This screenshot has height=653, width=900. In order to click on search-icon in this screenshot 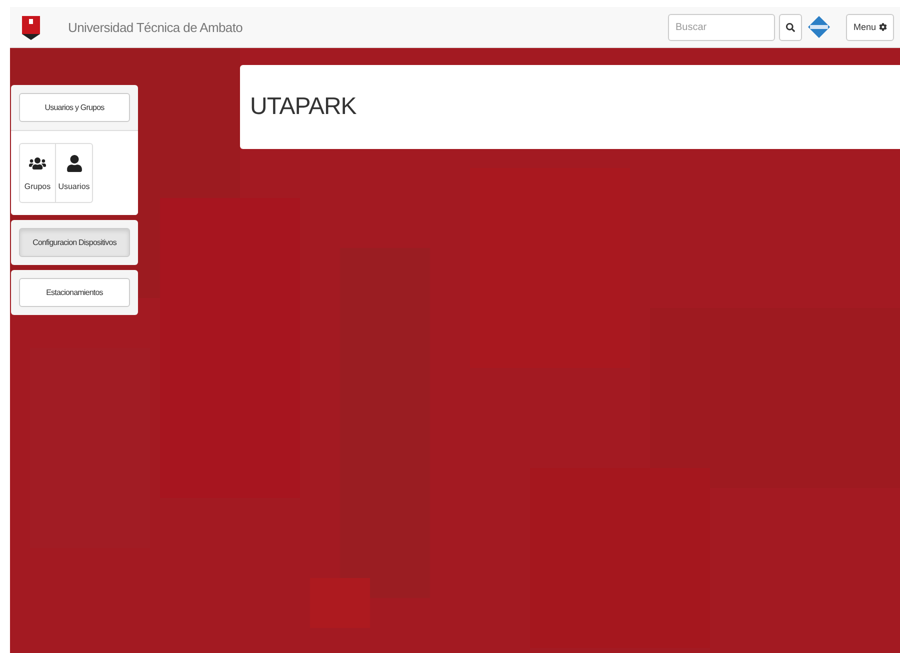, I will do `click(791, 27)`.